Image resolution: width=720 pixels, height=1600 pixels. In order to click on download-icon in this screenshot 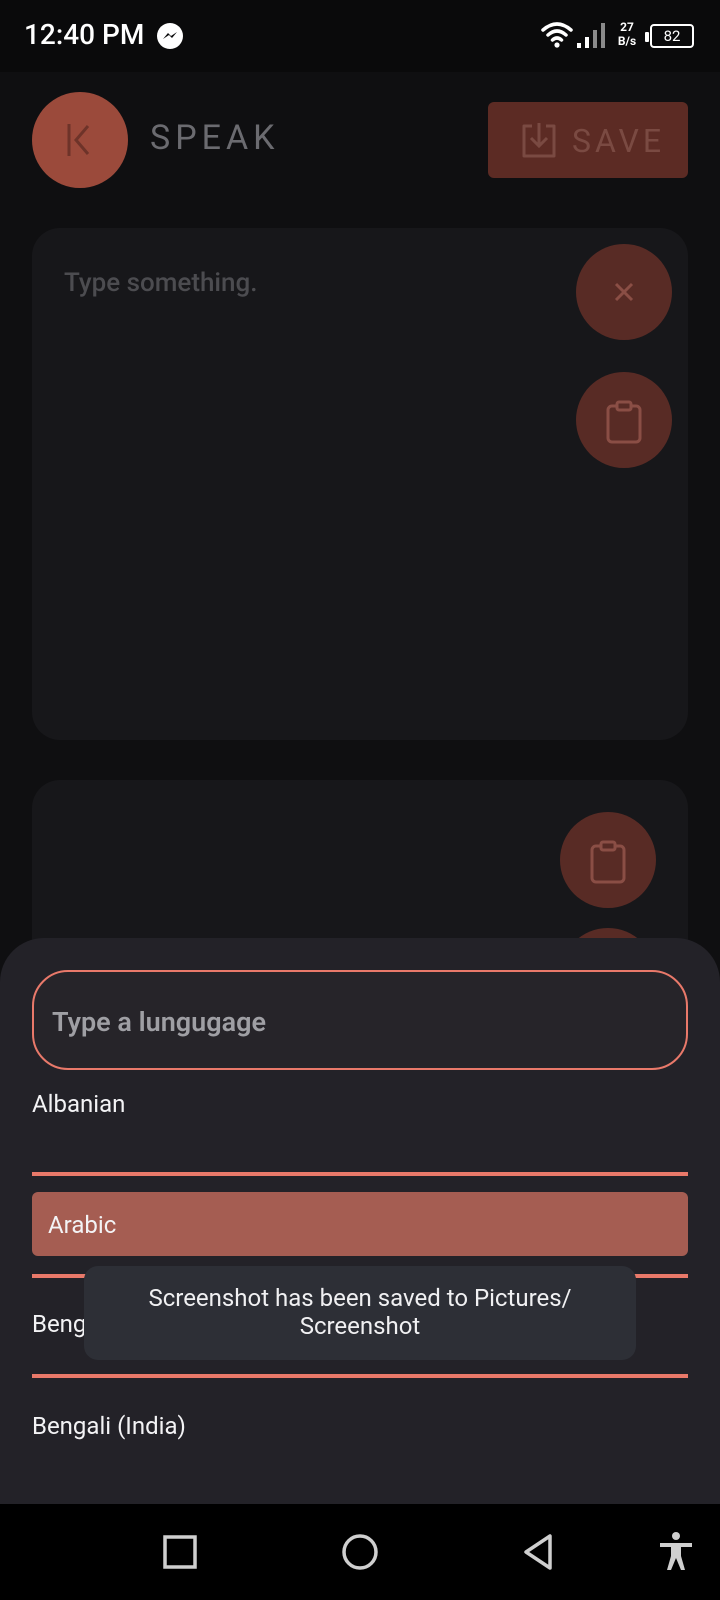, I will do `click(539, 140)`.